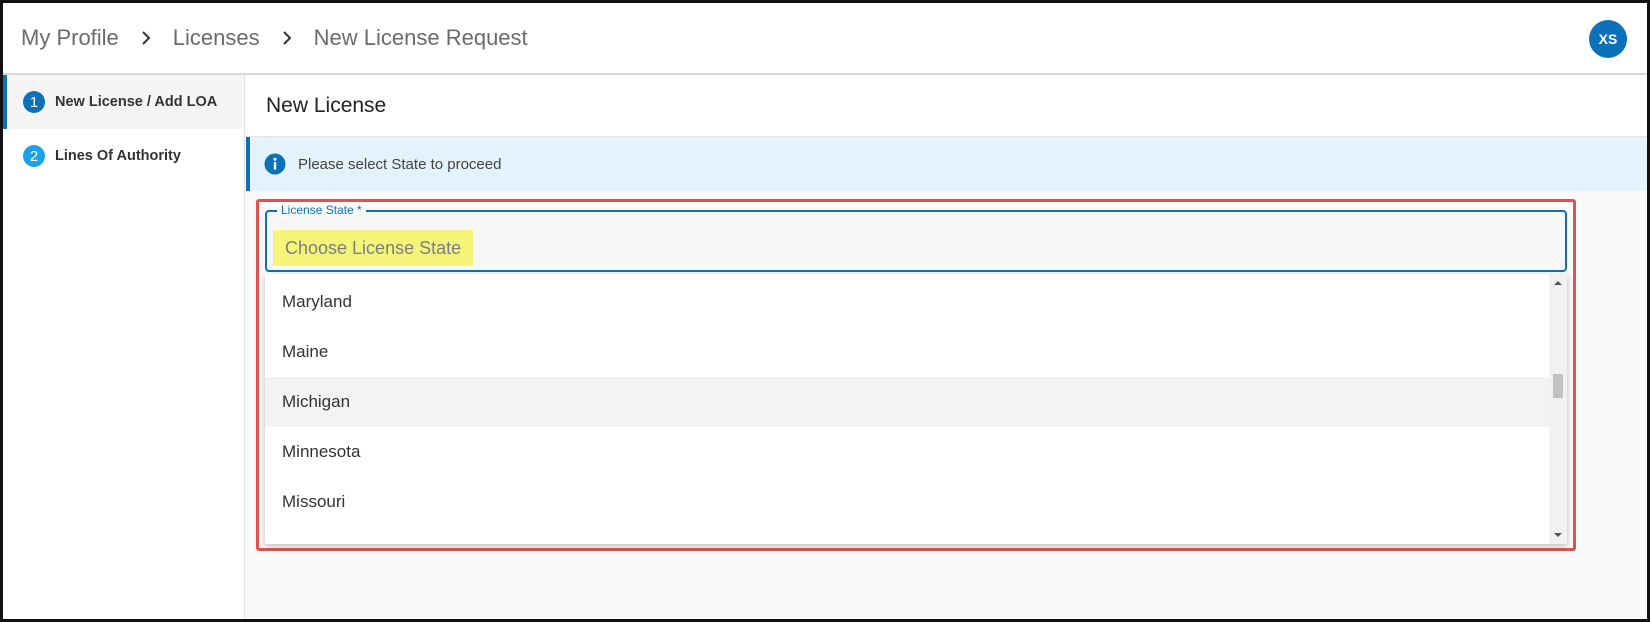 The height and width of the screenshot is (622, 1650). I want to click on step-number-badge: 2, so click(34, 156).